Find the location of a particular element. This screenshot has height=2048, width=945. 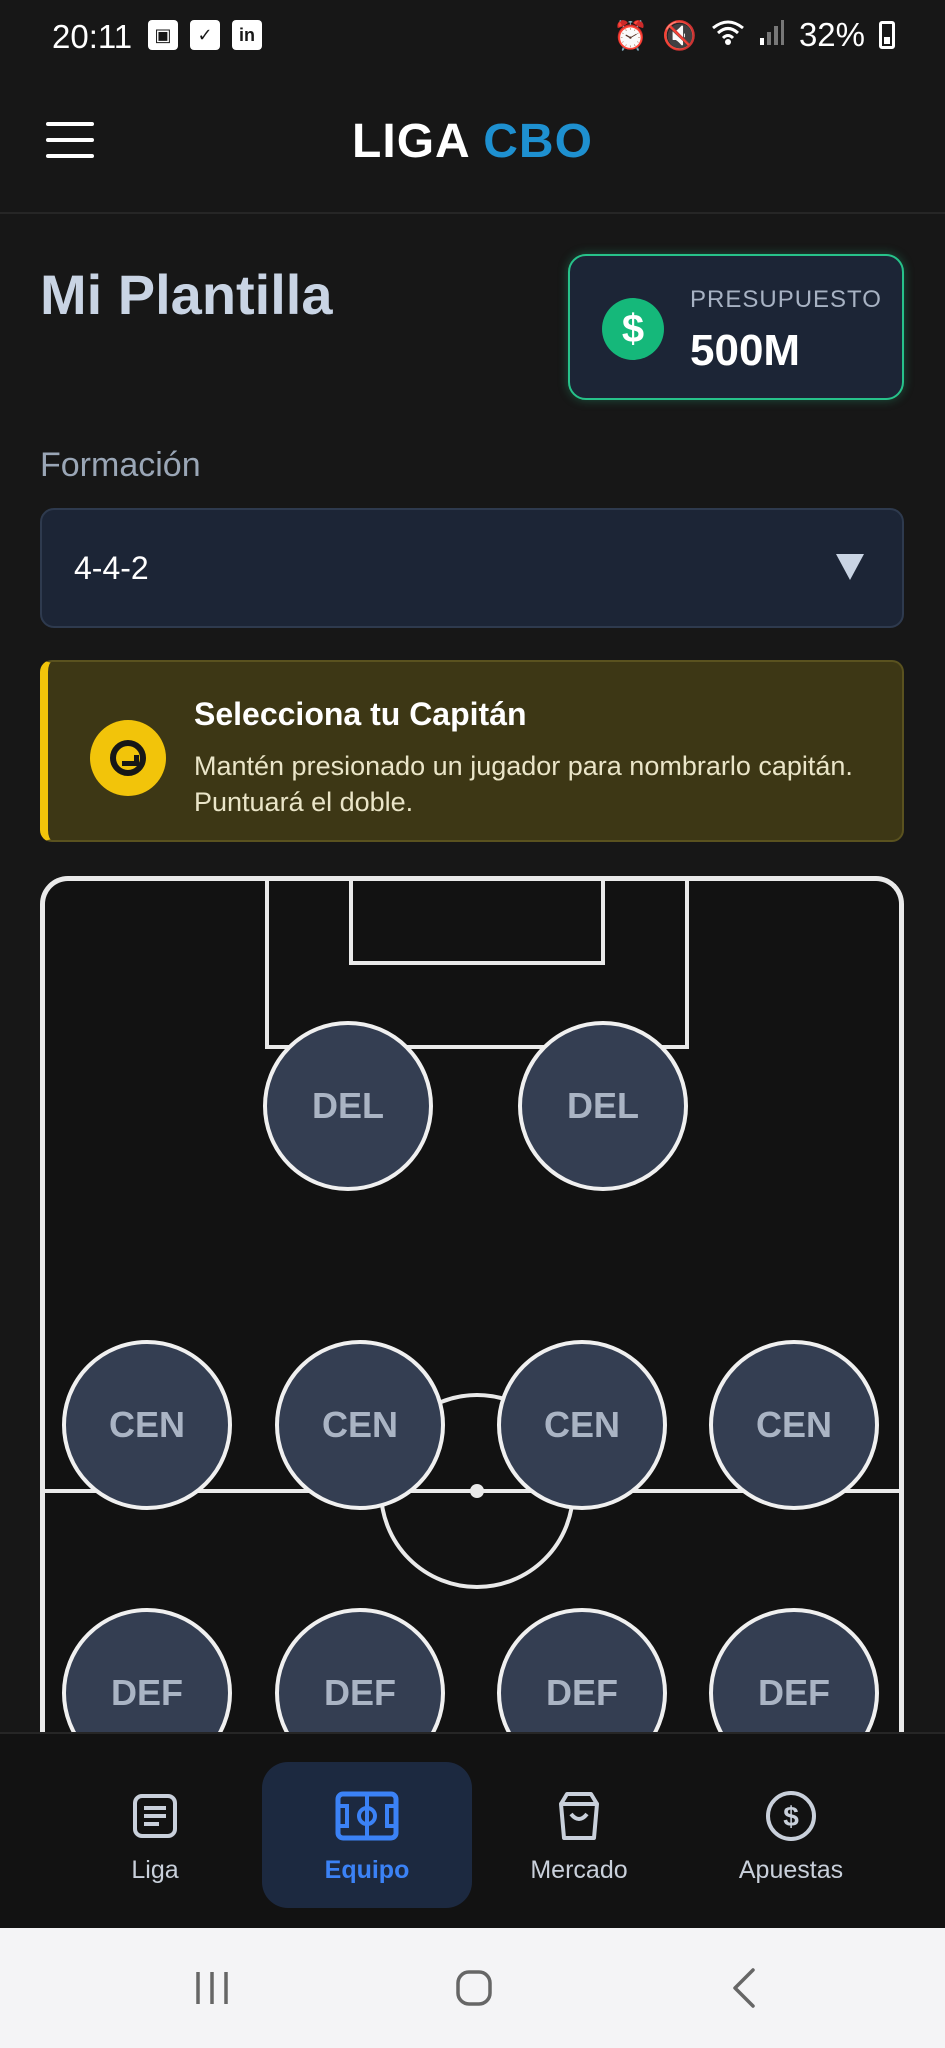

image-icon: ▣ is located at coordinates (163, 35).